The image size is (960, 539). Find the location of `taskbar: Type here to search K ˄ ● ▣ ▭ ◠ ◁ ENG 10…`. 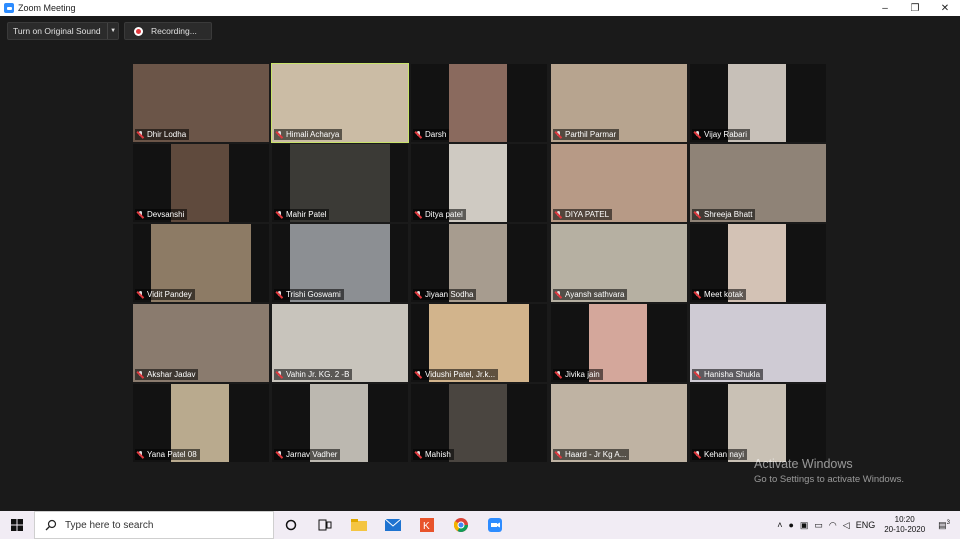

taskbar: Type here to search K ˄ ● ▣ ▭ ◠ ◁ ENG 10… is located at coordinates (480, 525).